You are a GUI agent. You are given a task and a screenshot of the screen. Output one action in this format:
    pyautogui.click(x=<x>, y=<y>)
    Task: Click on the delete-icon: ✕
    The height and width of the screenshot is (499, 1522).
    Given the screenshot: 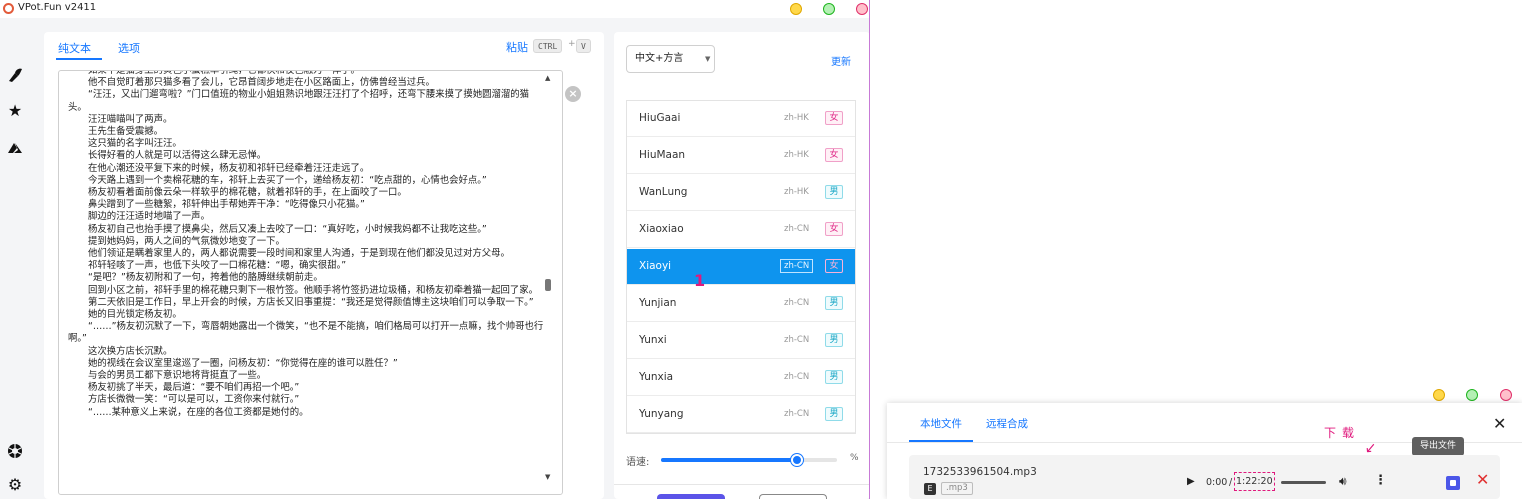 What is the action you would take?
    pyautogui.click(x=1482, y=479)
    